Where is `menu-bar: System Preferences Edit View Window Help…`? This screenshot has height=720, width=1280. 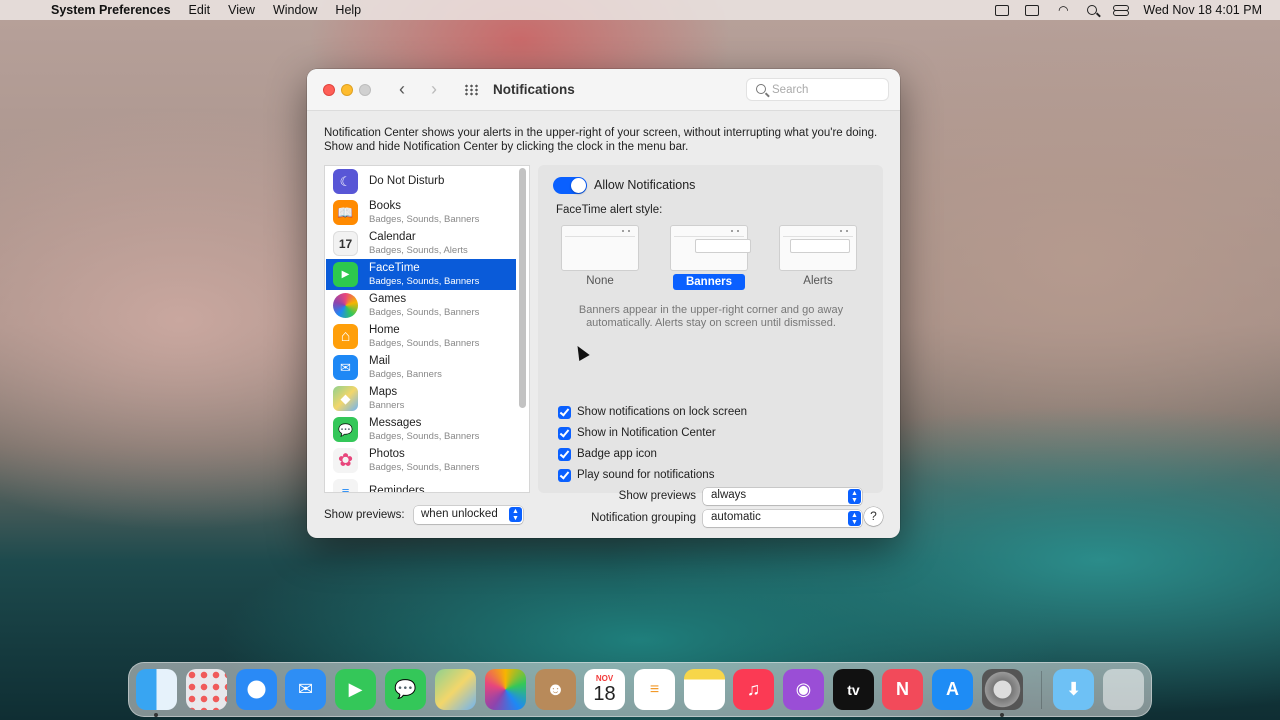
menu-bar: System Preferences Edit View Window Help… is located at coordinates (640, 10).